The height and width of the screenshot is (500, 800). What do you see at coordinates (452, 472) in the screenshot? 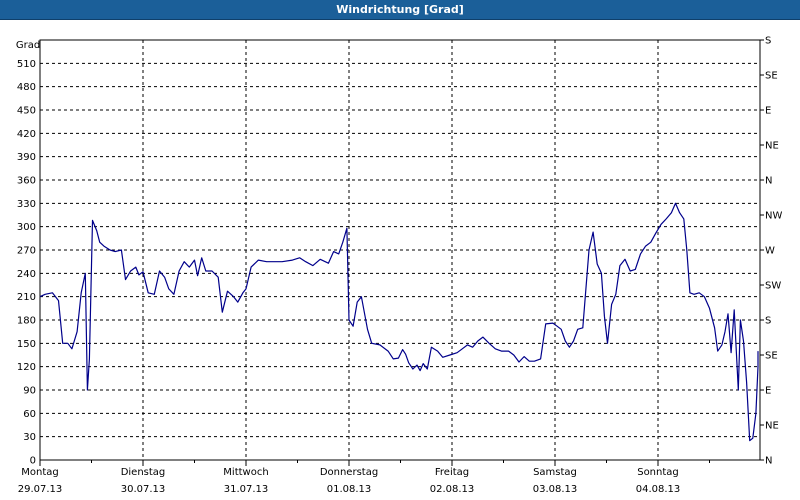
I see `x-tick-day-label: Freitag` at bounding box center [452, 472].